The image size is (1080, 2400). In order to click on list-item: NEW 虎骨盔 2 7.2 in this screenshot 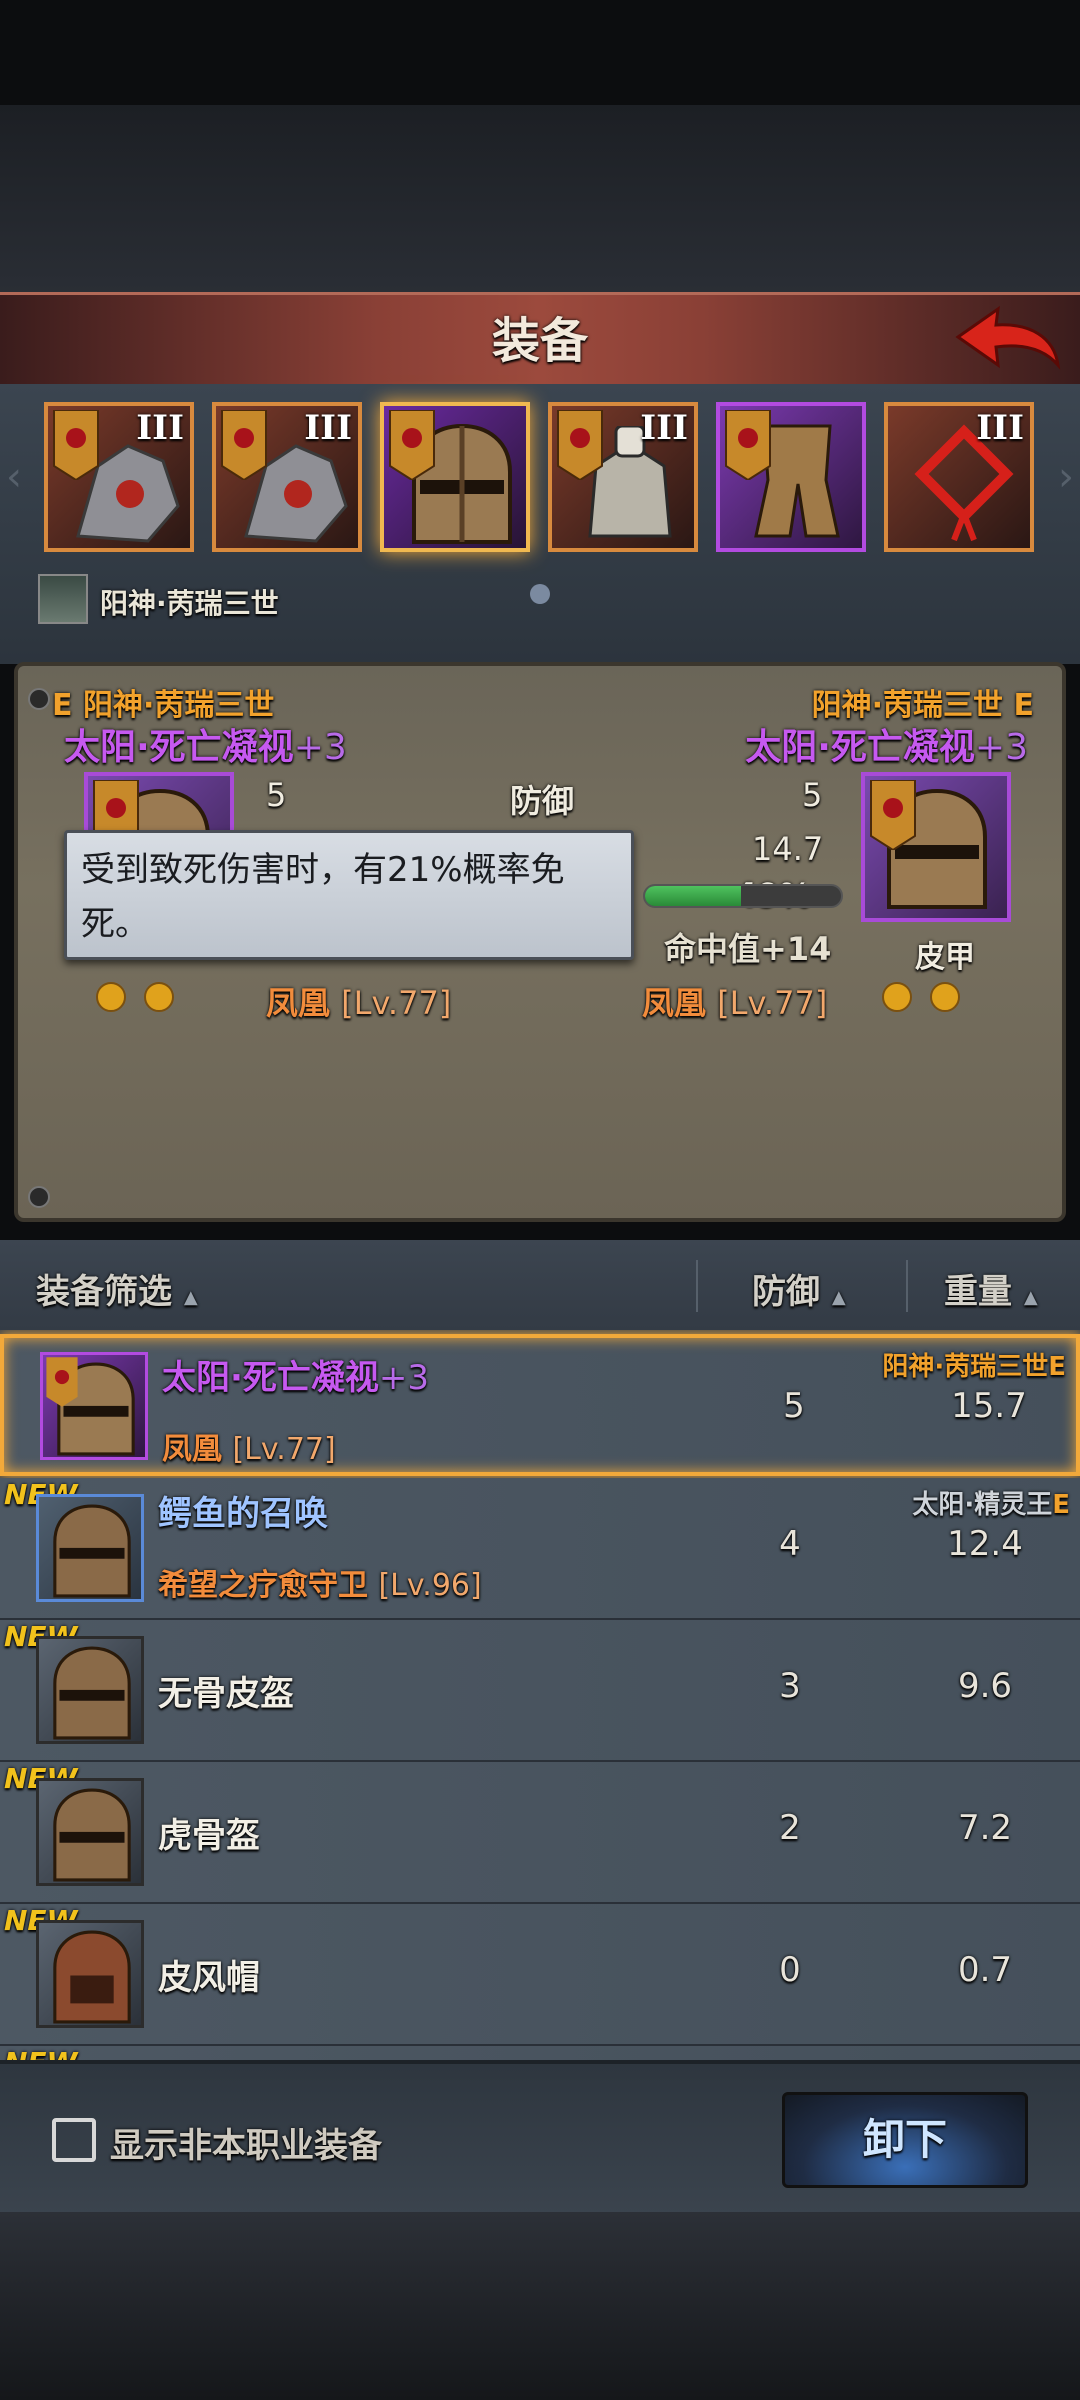, I will do `click(540, 1833)`.